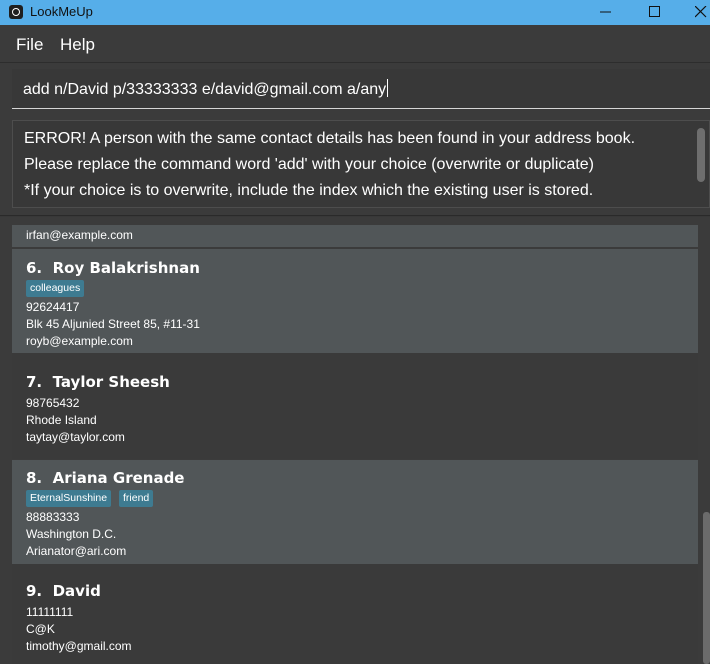  Describe the element at coordinates (79, 235) in the screenshot. I see `person-email: irfan@example.com` at that location.